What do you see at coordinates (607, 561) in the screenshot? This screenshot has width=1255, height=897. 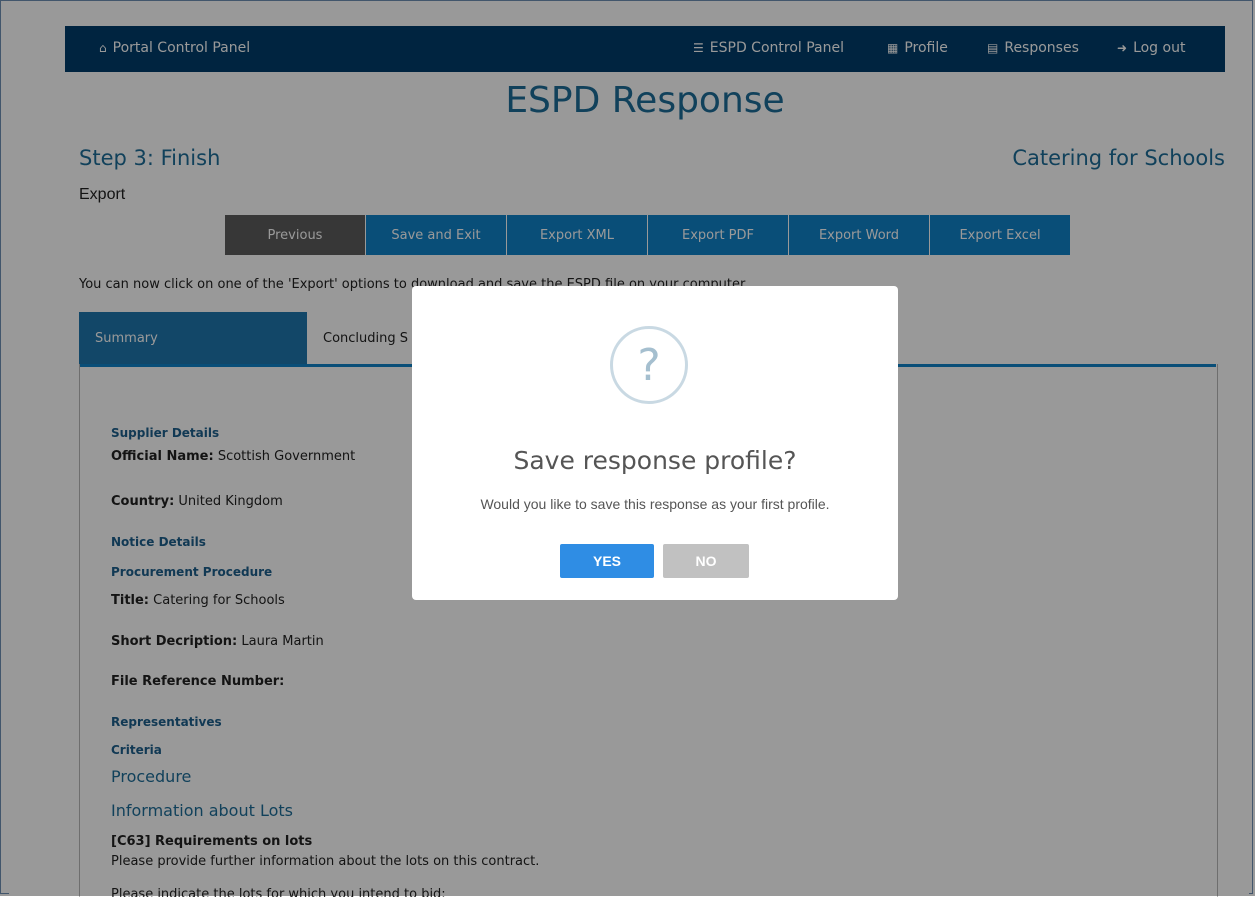 I see `yes-button: YES` at bounding box center [607, 561].